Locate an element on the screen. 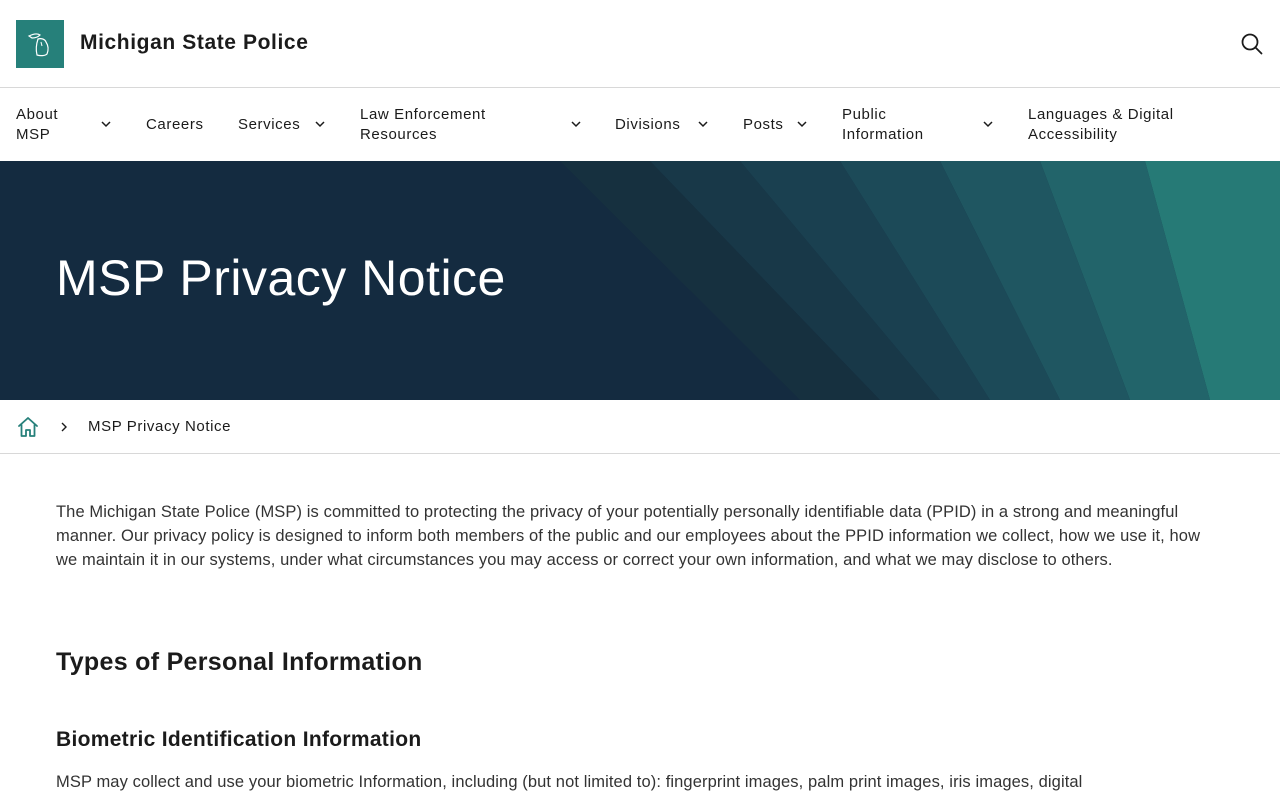 This screenshot has width=1280, height=800. nav-label: Posts is located at coordinates (763, 124).